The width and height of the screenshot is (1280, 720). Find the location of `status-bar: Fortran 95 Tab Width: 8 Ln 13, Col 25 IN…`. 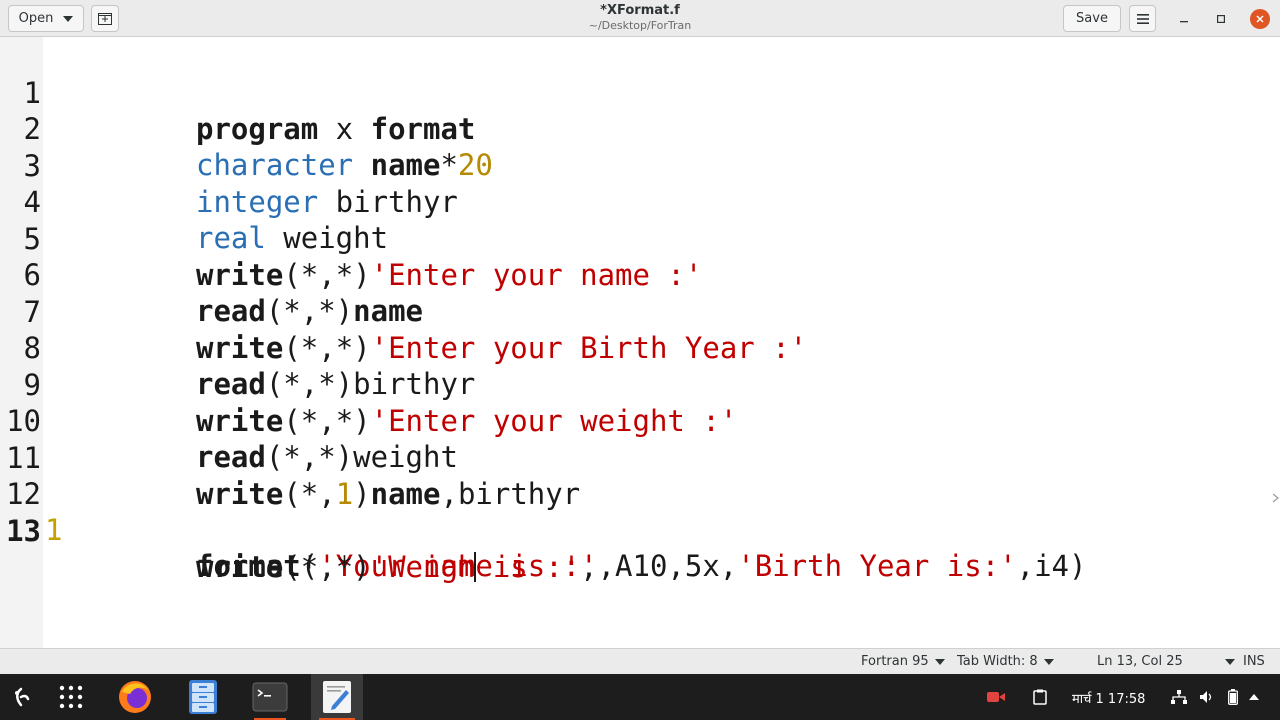

status-bar: Fortran 95 Tab Width: 8 Ln 13, Col 25 IN… is located at coordinates (640, 661).